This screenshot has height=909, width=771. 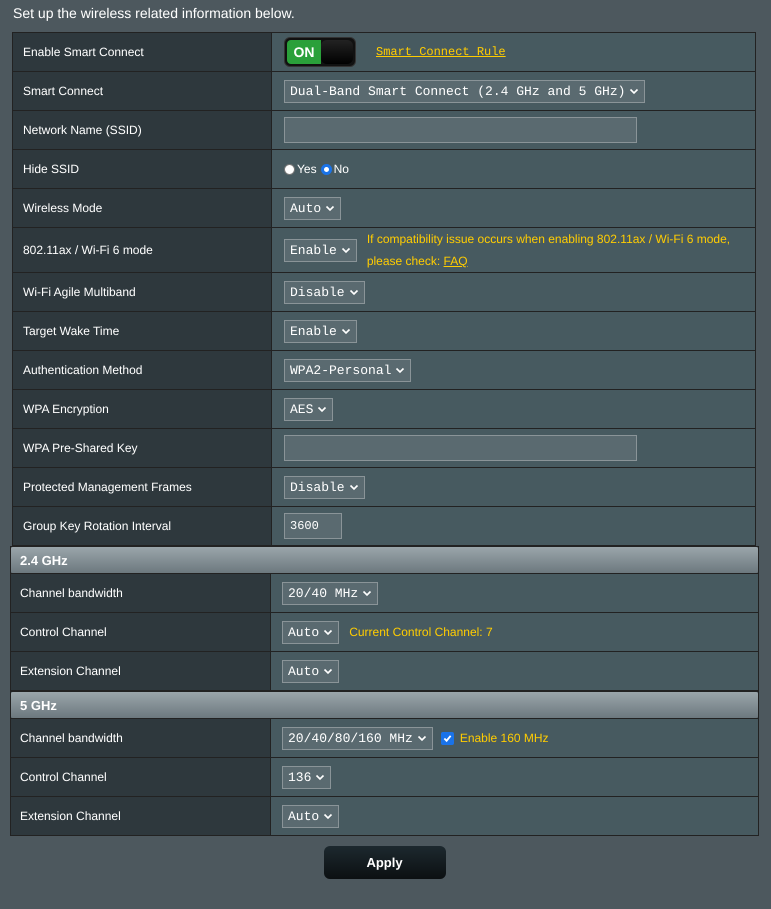 I want to click on setting-label: Authentication Method, so click(x=82, y=370).